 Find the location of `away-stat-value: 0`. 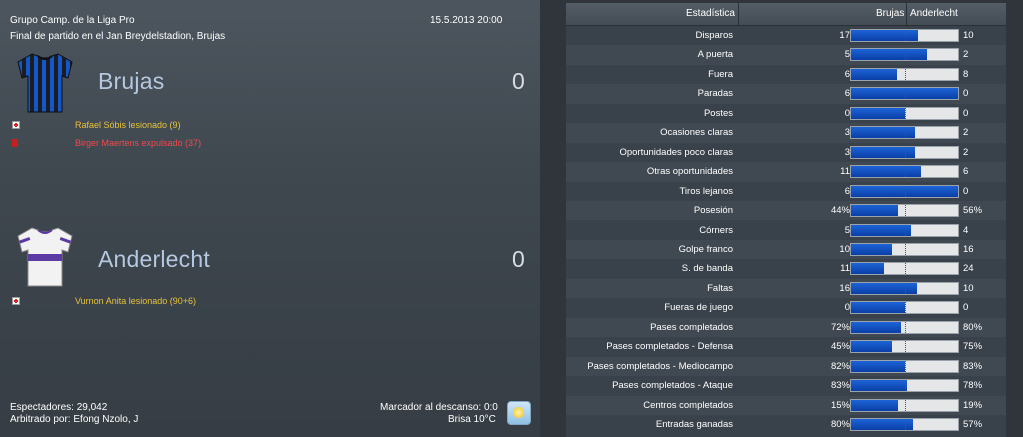

away-stat-value: 0 is located at coordinates (966, 94).